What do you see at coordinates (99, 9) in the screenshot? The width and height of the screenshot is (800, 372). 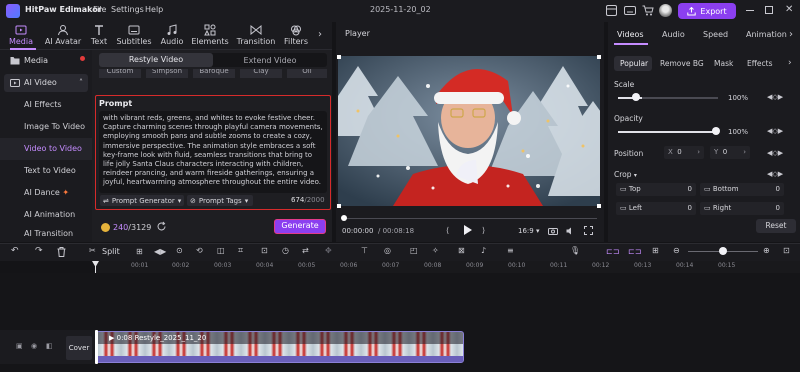 I see `menu-file: File` at bounding box center [99, 9].